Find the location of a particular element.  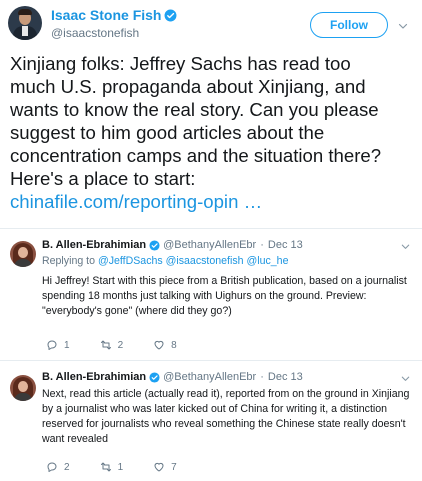

tweet-actions: 2 1 7 is located at coordinates (111, 467).